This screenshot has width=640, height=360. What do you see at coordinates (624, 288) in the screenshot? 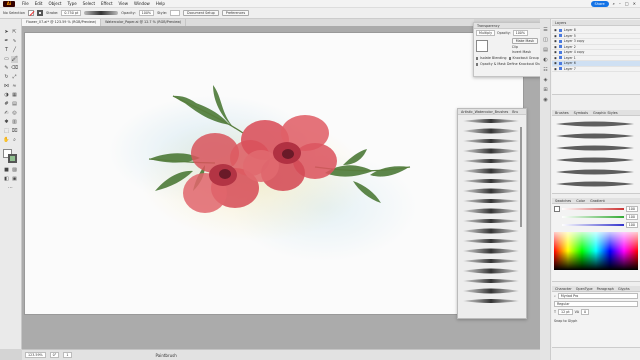
I see `tab-glyphs: Glyphs` at bounding box center [624, 288].